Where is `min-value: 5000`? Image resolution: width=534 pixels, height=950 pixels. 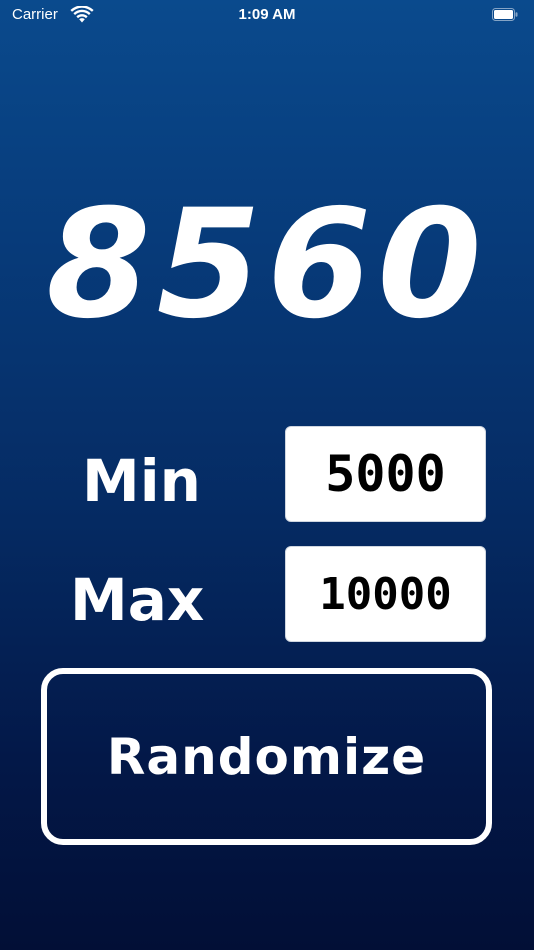 min-value: 5000 is located at coordinates (385, 474).